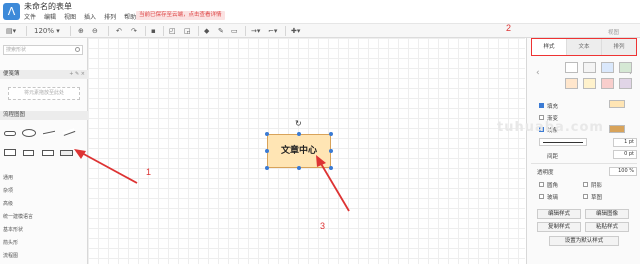 Image resolution: width=640 pixels, height=264 pixels. What do you see at coordinates (617, 129) in the screenshot?
I see `line-color-swatch` at bounding box center [617, 129].